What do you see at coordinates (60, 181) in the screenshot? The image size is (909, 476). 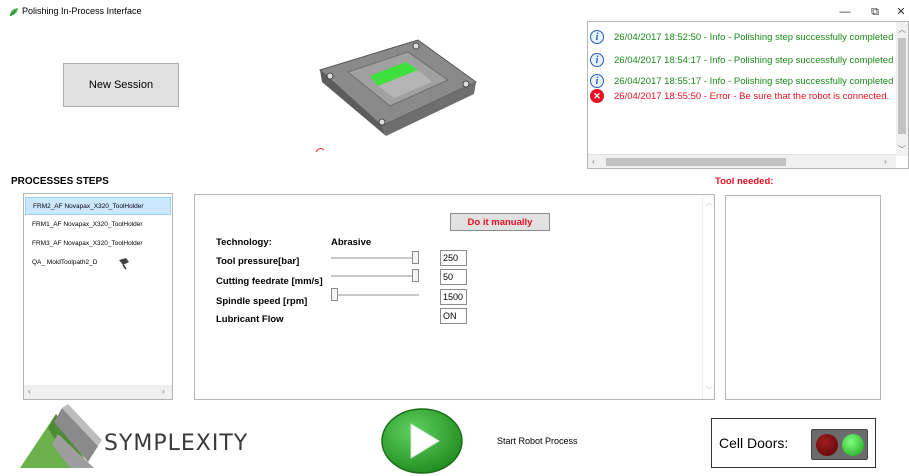 I see `processes-steps-title: PROCESSES STEPS` at bounding box center [60, 181].